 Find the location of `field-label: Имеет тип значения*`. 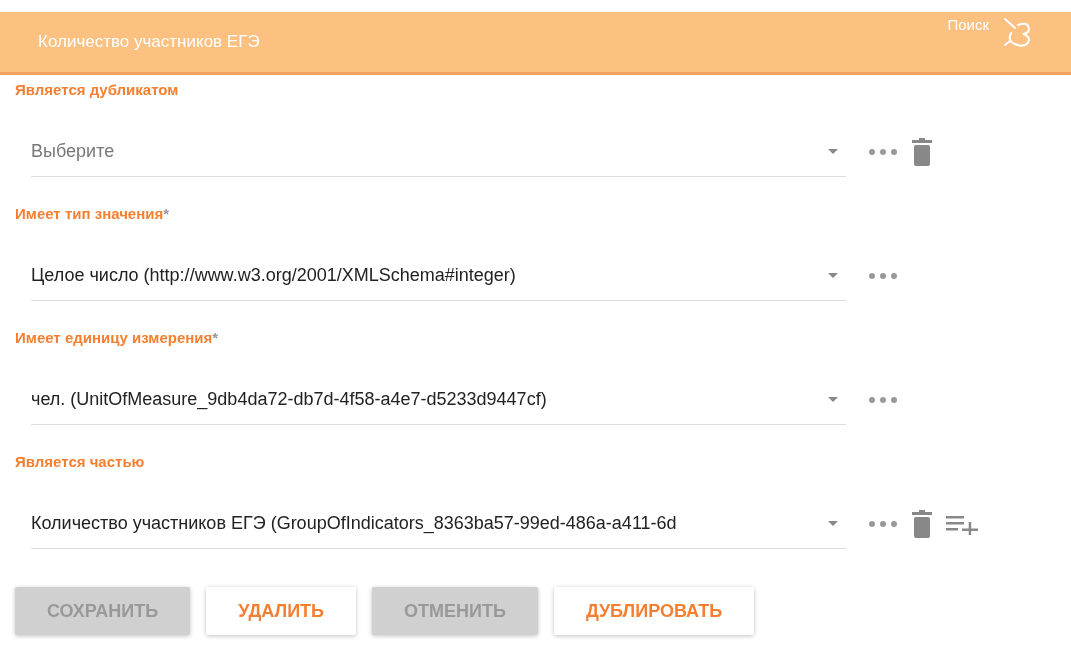

field-label: Имеет тип значения* is located at coordinates (93, 214).